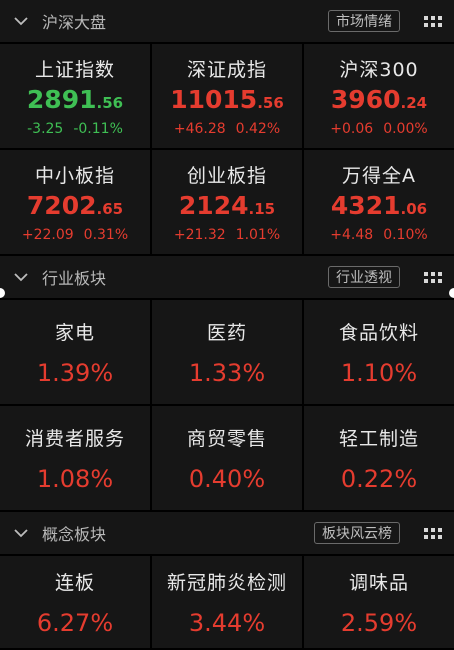 Image resolution: width=454 pixels, height=650 pixels. Describe the element at coordinates (379, 458) in the screenshot. I see `sector-cell: 轻工制造 0.22%` at that location.